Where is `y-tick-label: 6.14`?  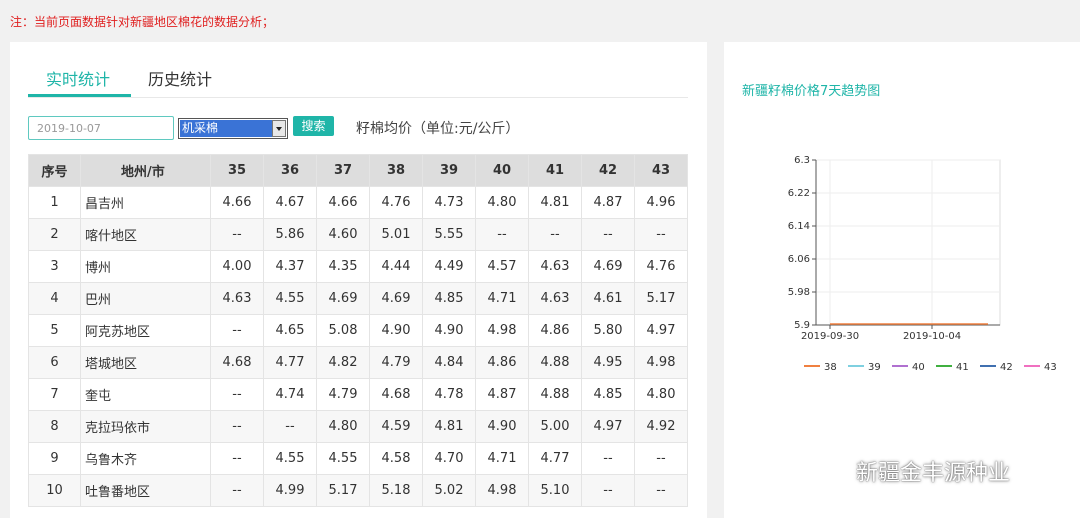
y-tick-label: 6.14 is located at coordinates (799, 226).